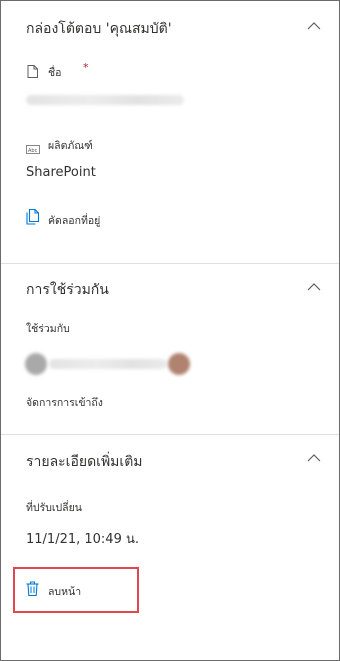 This screenshot has width=340, height=661. I want to click on copy-link-button: คัดลอกที่อยู่, so click(74, 220).